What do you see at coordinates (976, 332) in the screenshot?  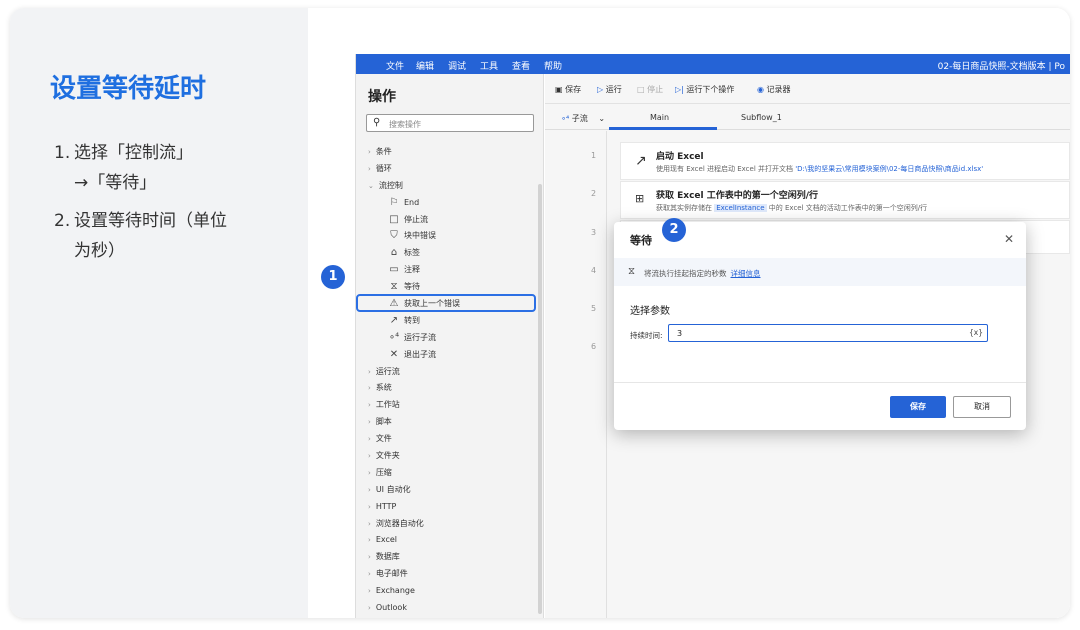 I see `variable-picker-icon: {x}` at bounding box center [976, 332].